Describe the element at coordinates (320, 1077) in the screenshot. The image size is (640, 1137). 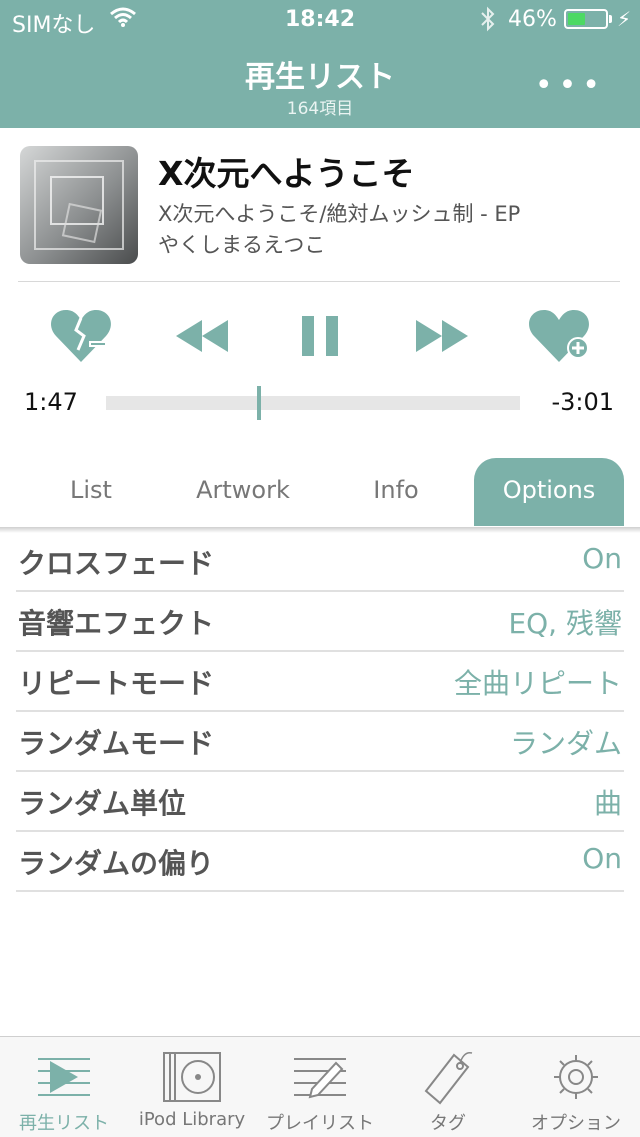
I see `playlist-edit-icon` at that location.